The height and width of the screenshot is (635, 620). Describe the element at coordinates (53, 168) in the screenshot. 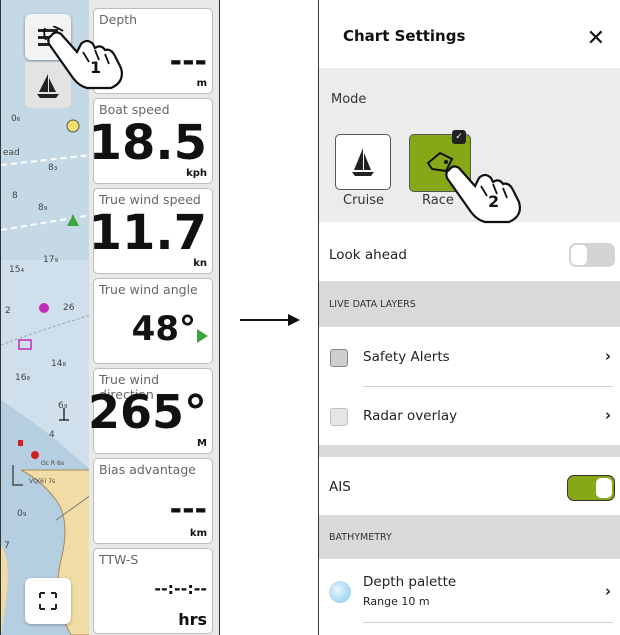

I see `svg-text: 8₃` at that location.